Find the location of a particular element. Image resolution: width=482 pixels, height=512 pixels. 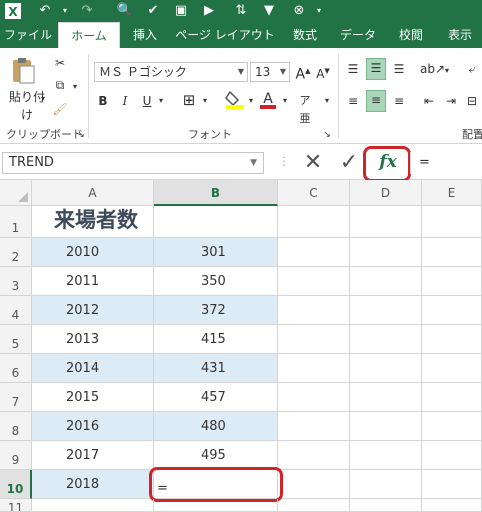

align-middle-icon: ☰ is located at coordinates (376, 69).